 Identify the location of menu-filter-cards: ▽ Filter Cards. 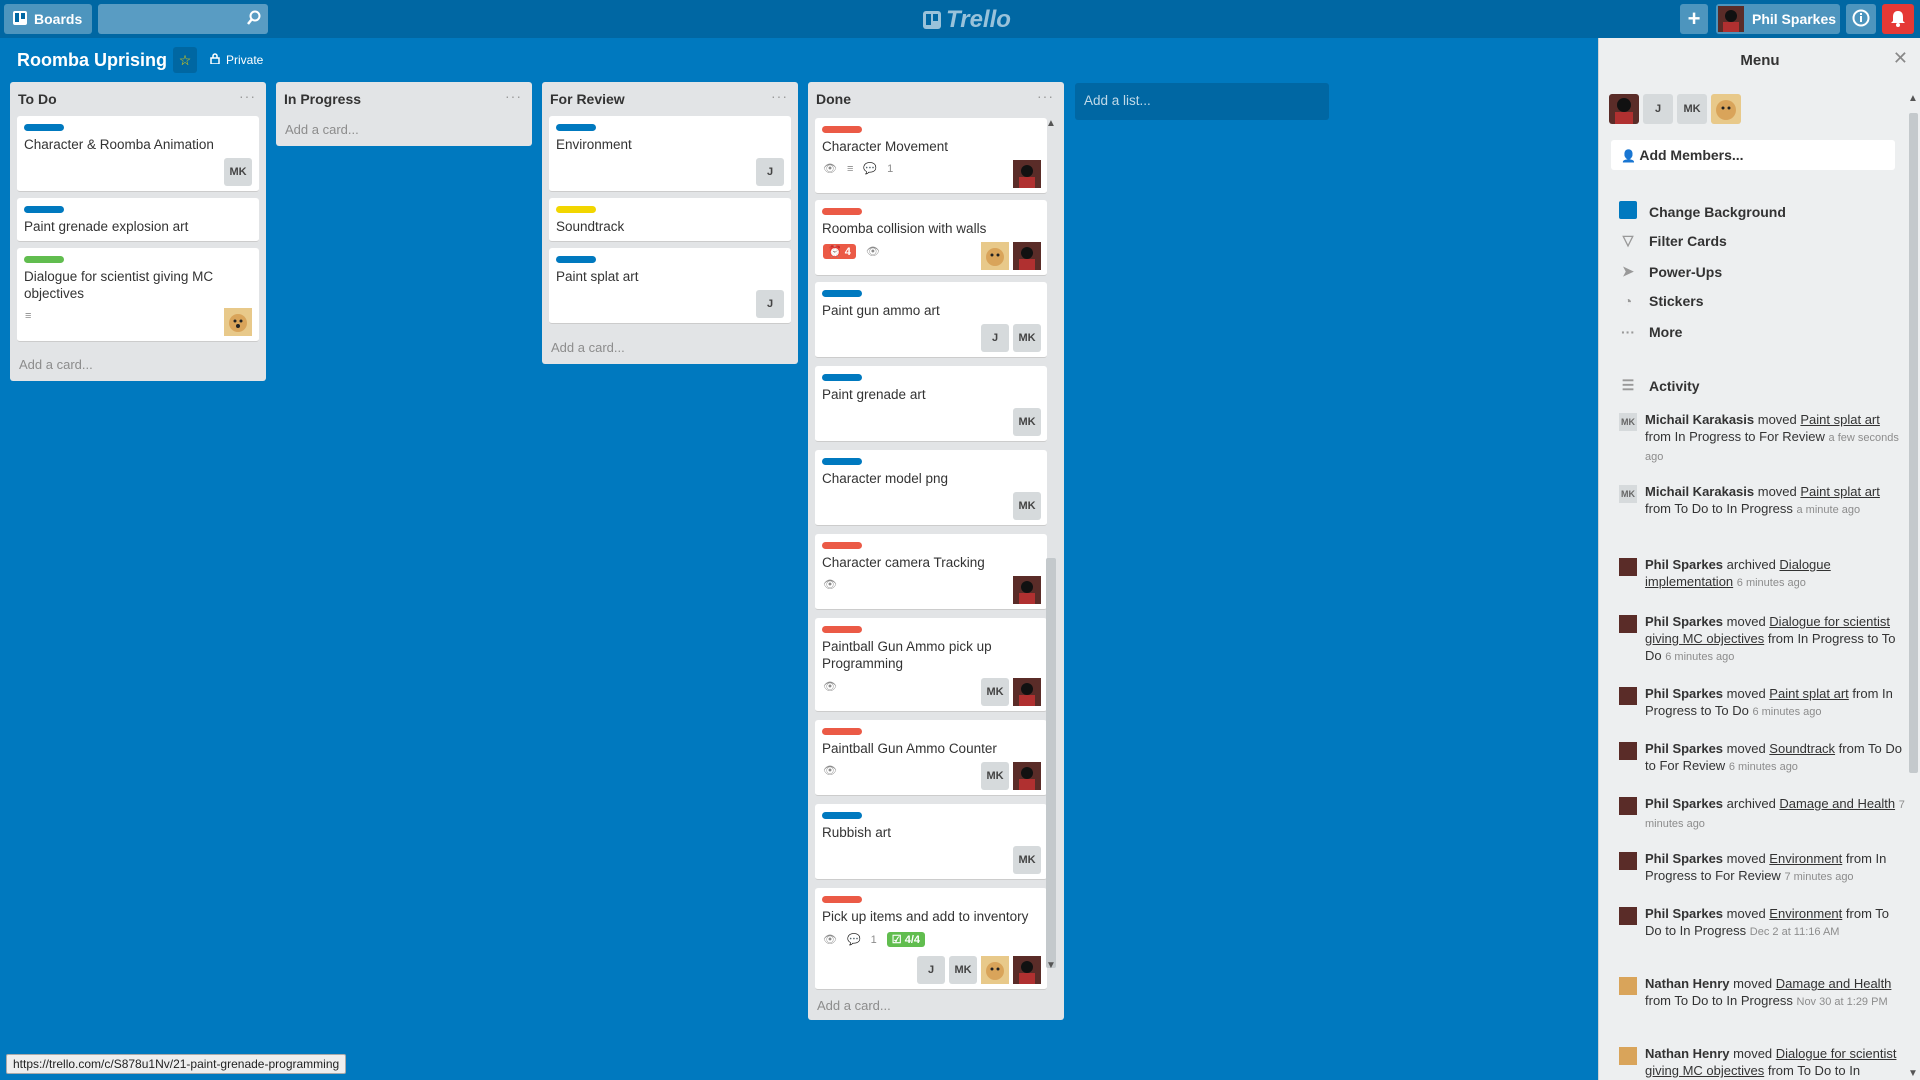
(1673, 240).